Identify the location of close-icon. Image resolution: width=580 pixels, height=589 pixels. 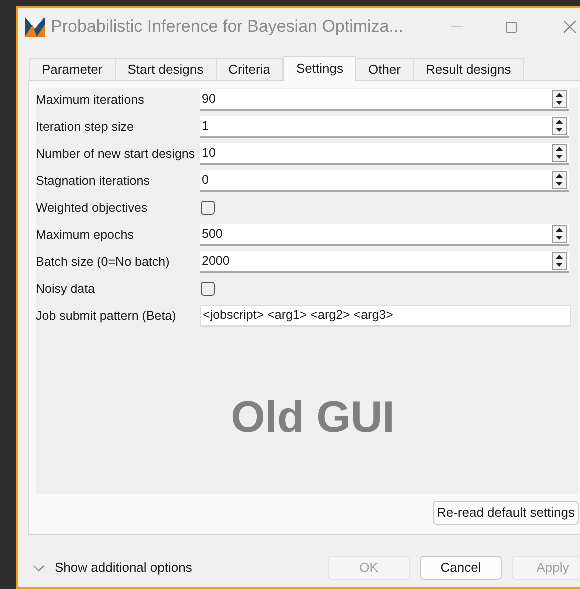
(570, 27).